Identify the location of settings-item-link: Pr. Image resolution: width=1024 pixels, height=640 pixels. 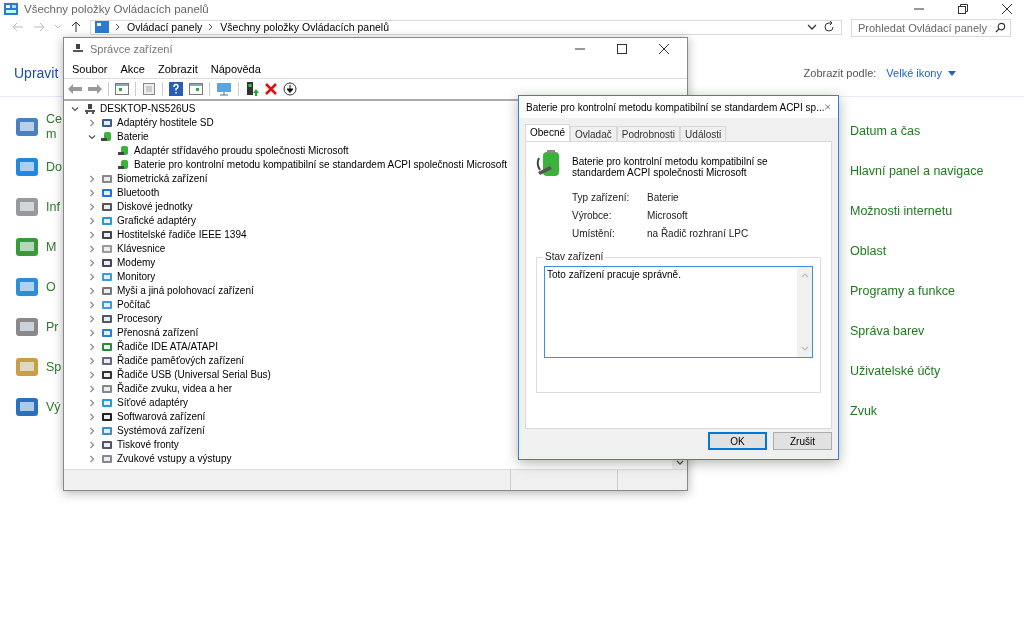
(52, 327).